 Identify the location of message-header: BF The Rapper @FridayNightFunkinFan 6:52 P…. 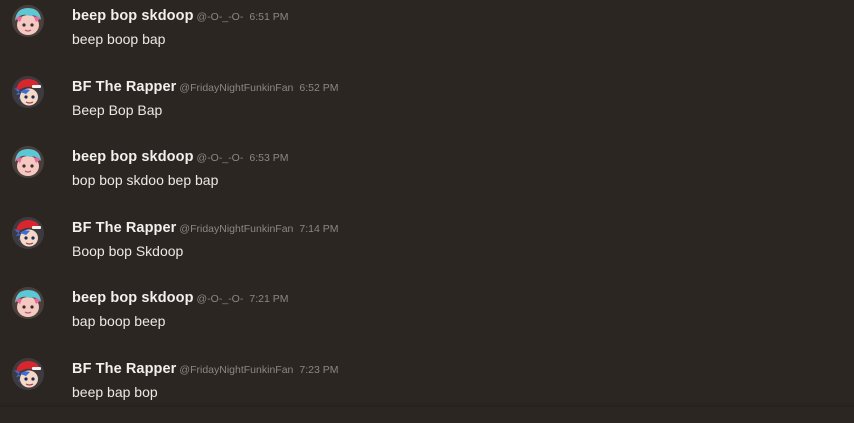
(205, 87).